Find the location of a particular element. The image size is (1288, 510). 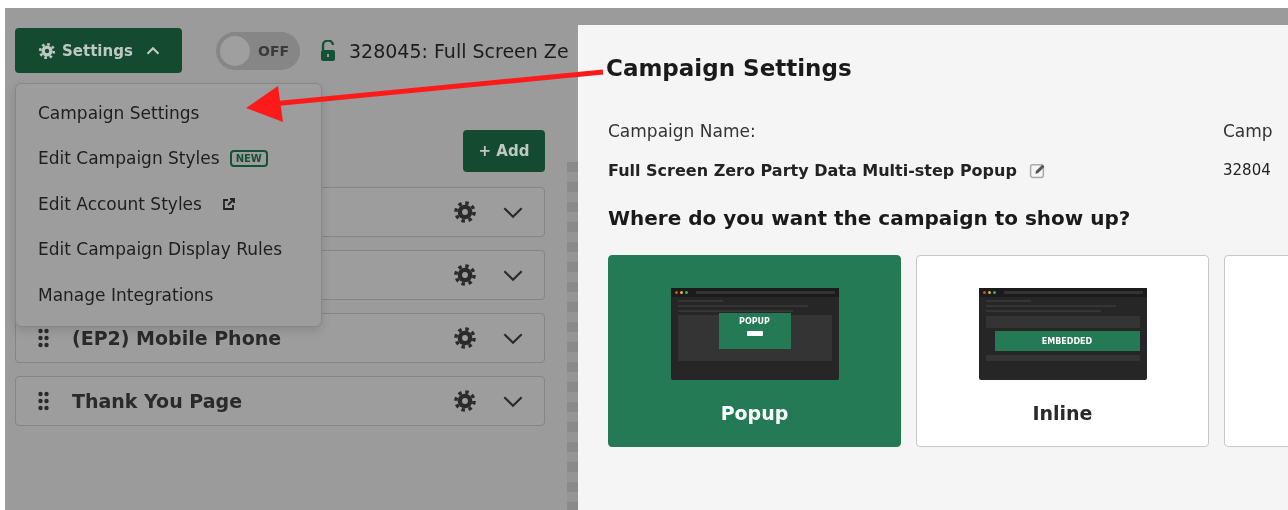

browser-preview-drawing: POPUP is located at coordinates (754, 334).